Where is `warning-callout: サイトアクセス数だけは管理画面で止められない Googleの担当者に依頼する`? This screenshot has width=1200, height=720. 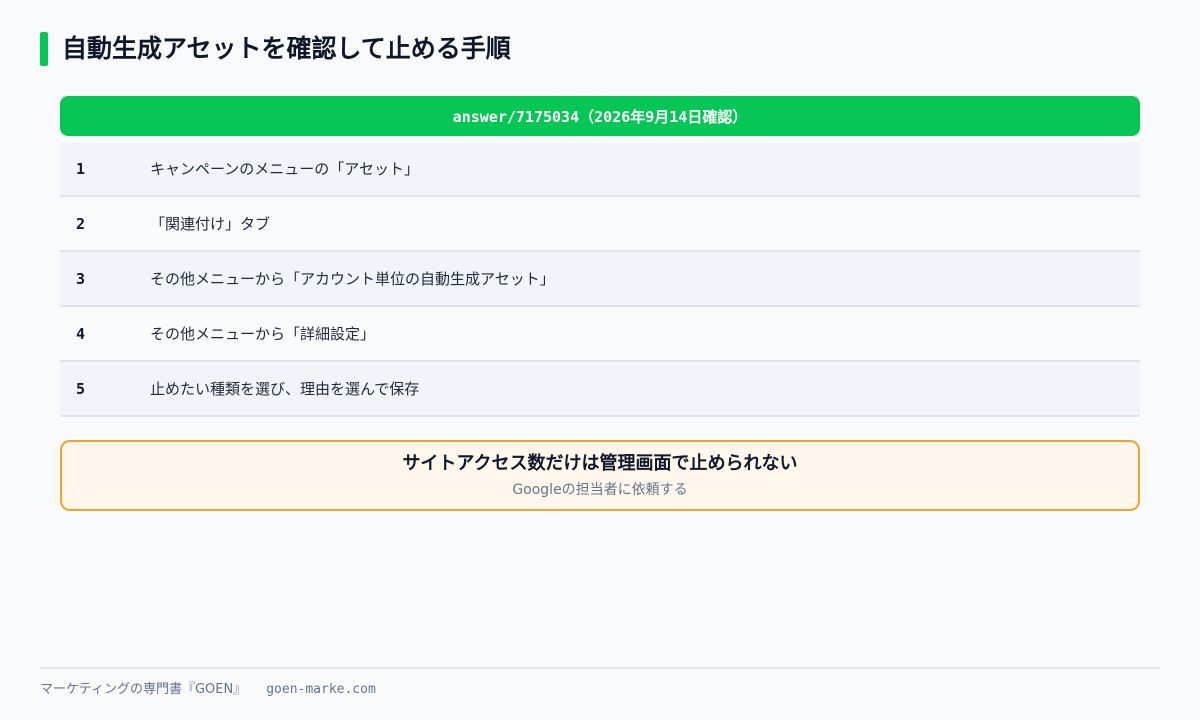
warning-callout: サイトアクセス数だけは管理画面で止められない Googleの担当者に依頼する is located at coordinates (600, 475).